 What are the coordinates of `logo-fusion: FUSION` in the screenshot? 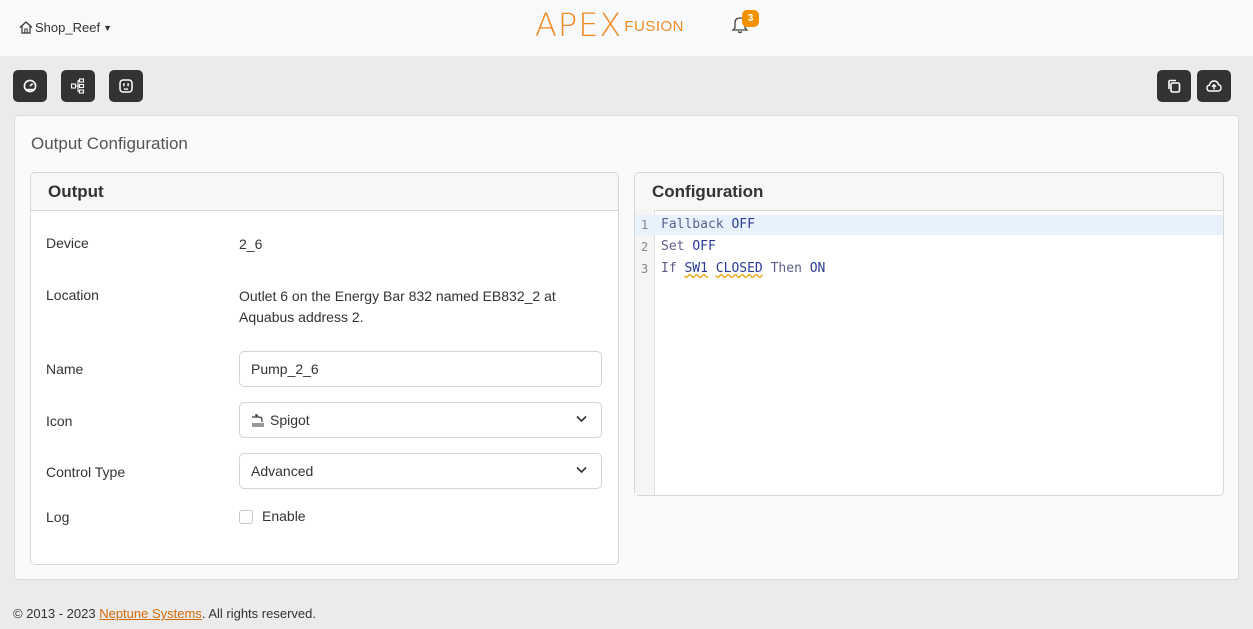 It's located at (654, 26).